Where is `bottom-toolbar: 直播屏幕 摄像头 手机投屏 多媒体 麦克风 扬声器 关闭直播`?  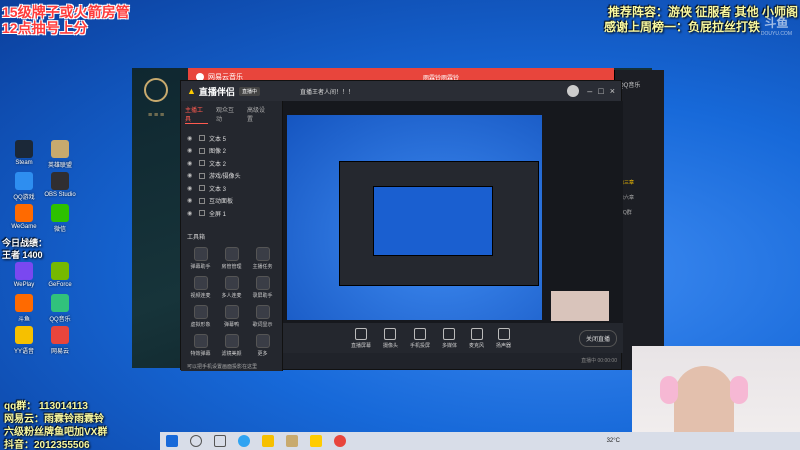 bottom-toolbar: 直播屏幕 摄像头 手机投屏 多媒体 麦克风 扬声器 关闭直播 is located at coordinates (453, 338).